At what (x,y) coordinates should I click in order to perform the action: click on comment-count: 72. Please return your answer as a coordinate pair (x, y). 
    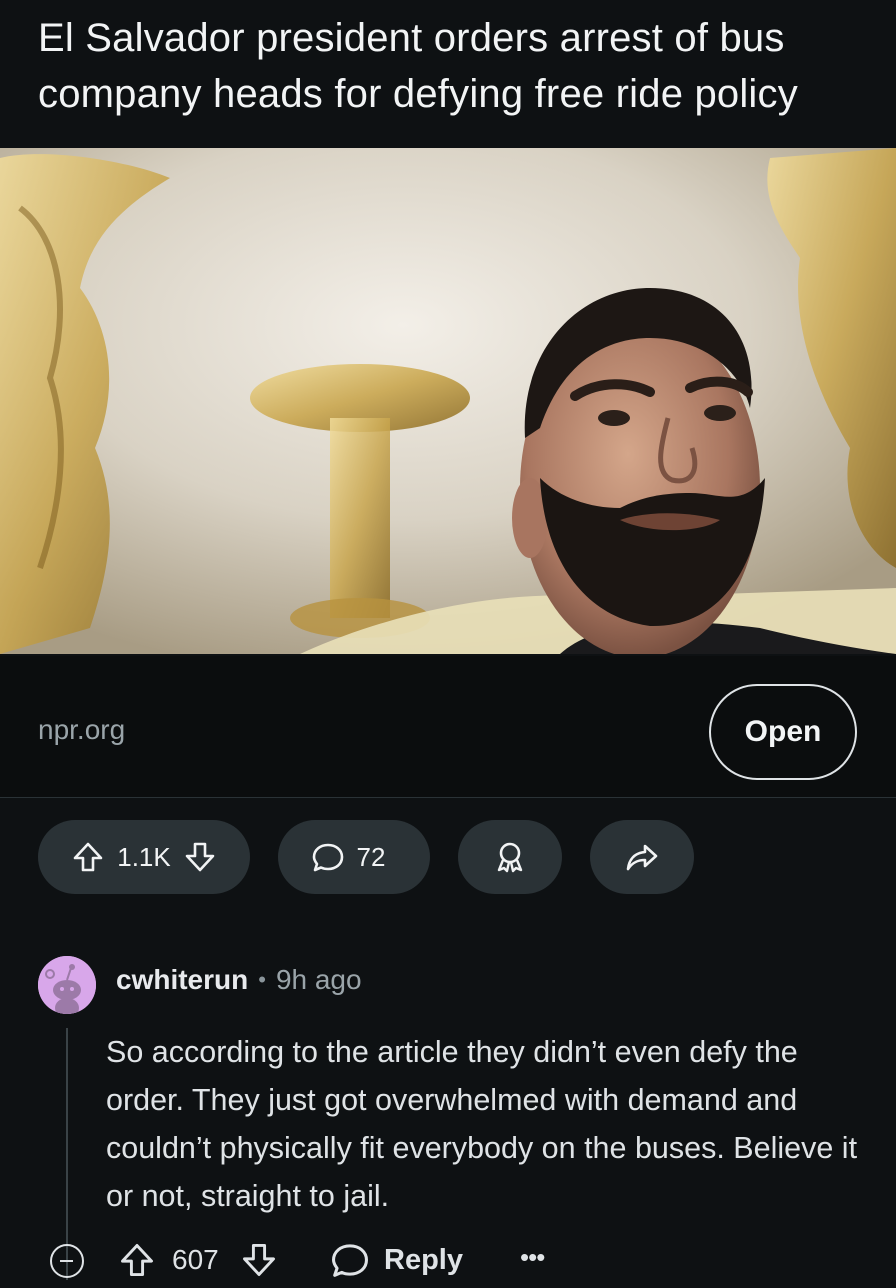
    Looking at the image, I should click on (371, 856).